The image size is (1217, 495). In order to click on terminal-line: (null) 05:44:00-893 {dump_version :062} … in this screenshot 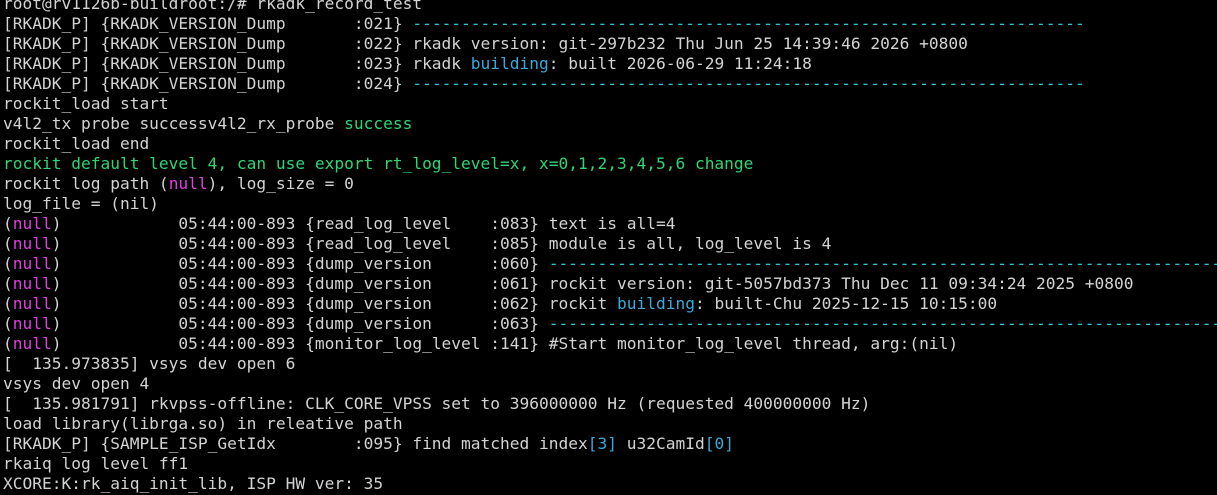, I will do `click(610, 304)`.